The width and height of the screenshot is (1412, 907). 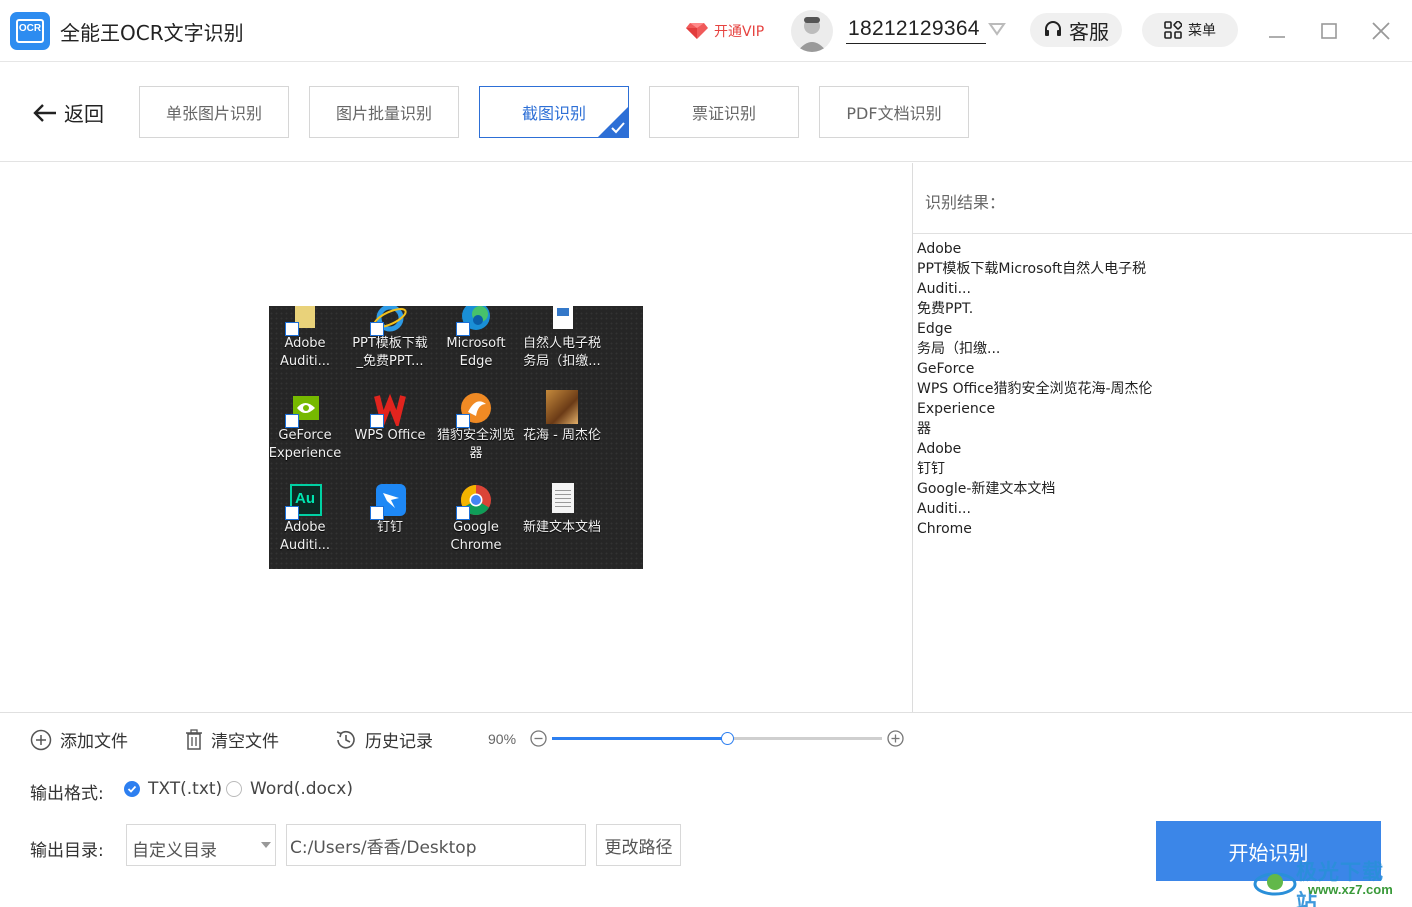 I want to click on app-title: 全能王OCR文字识别, so click(x=152, y=33).